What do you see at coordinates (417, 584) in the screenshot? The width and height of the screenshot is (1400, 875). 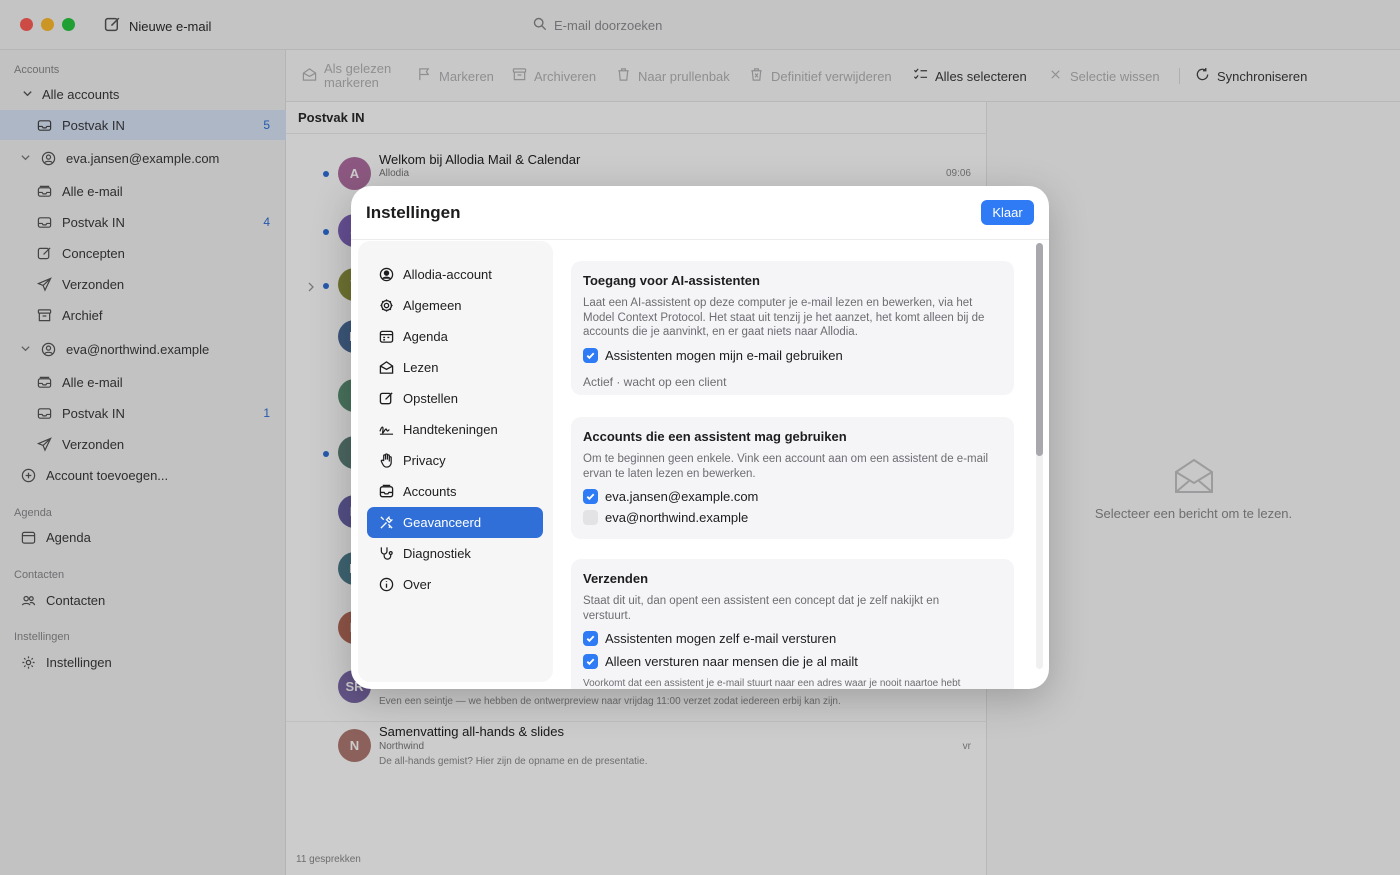 I see `nav-label: Over` at bounding box center [417, 584].